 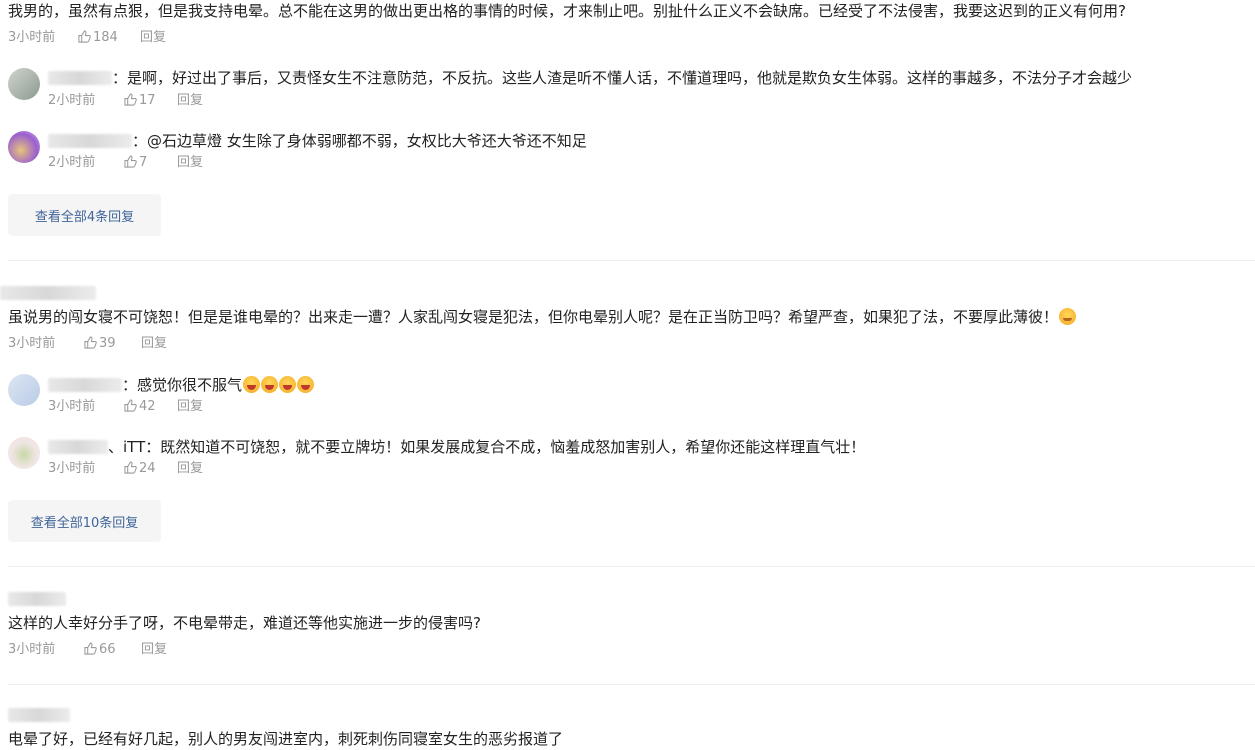 I want to click on like-count: 7, so click(x=143, y=162).